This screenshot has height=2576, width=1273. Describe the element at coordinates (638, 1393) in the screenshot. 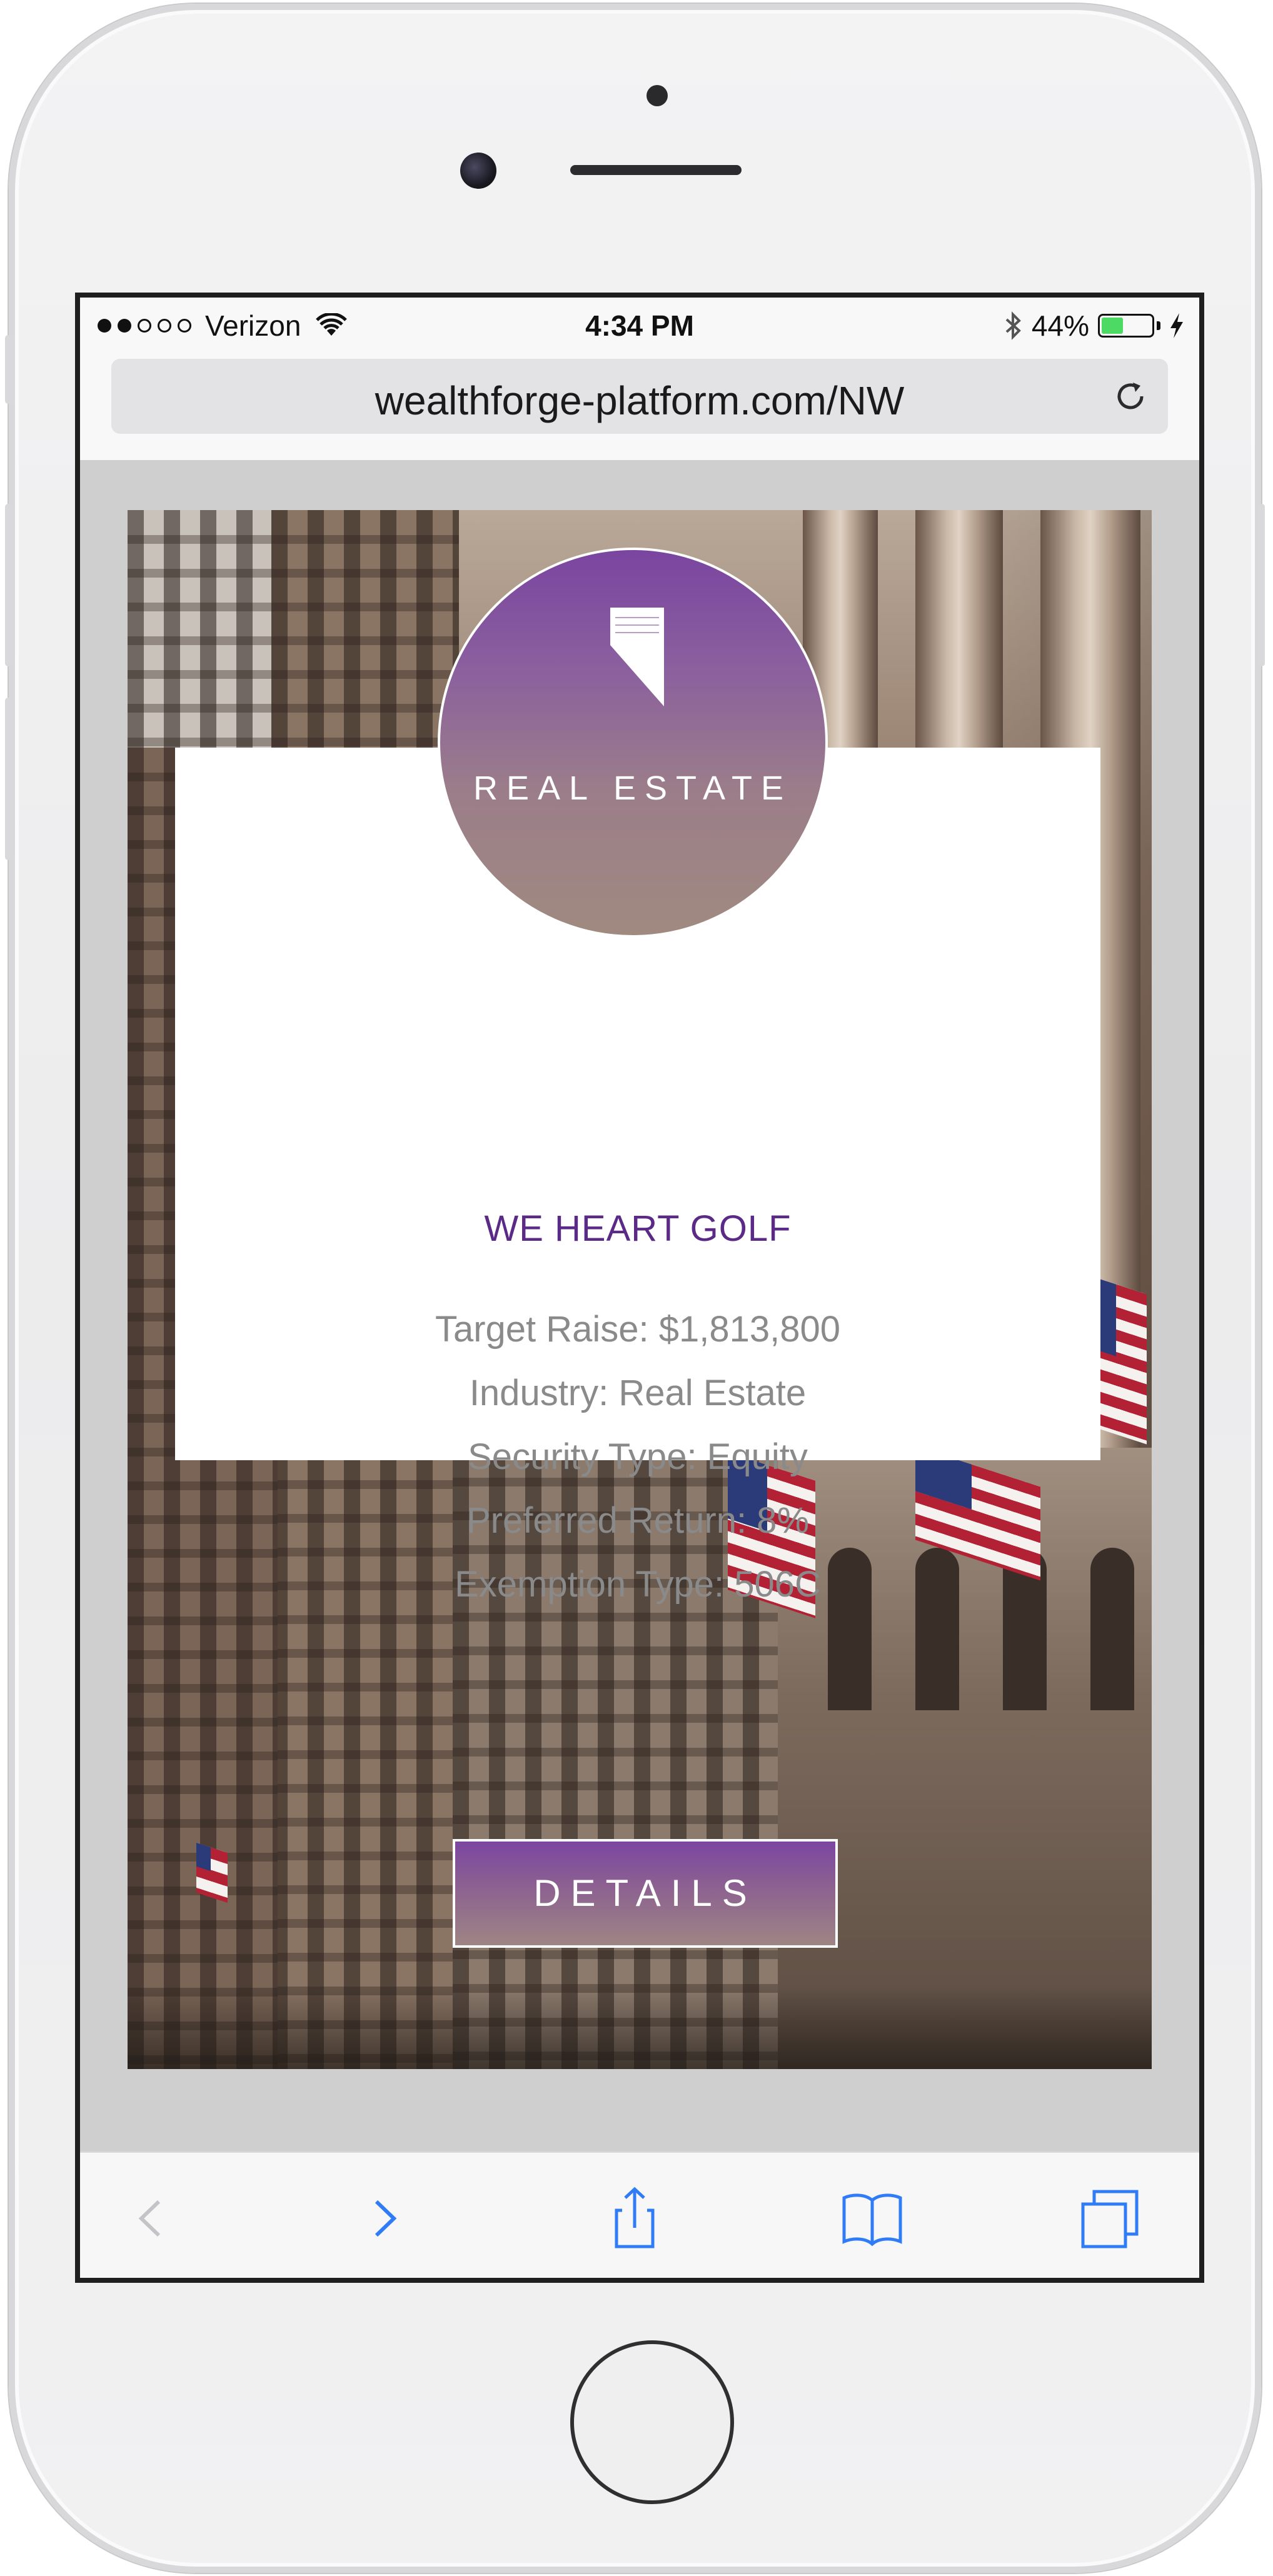

I see `detail-industry: Industry: Real Estate` at that location.